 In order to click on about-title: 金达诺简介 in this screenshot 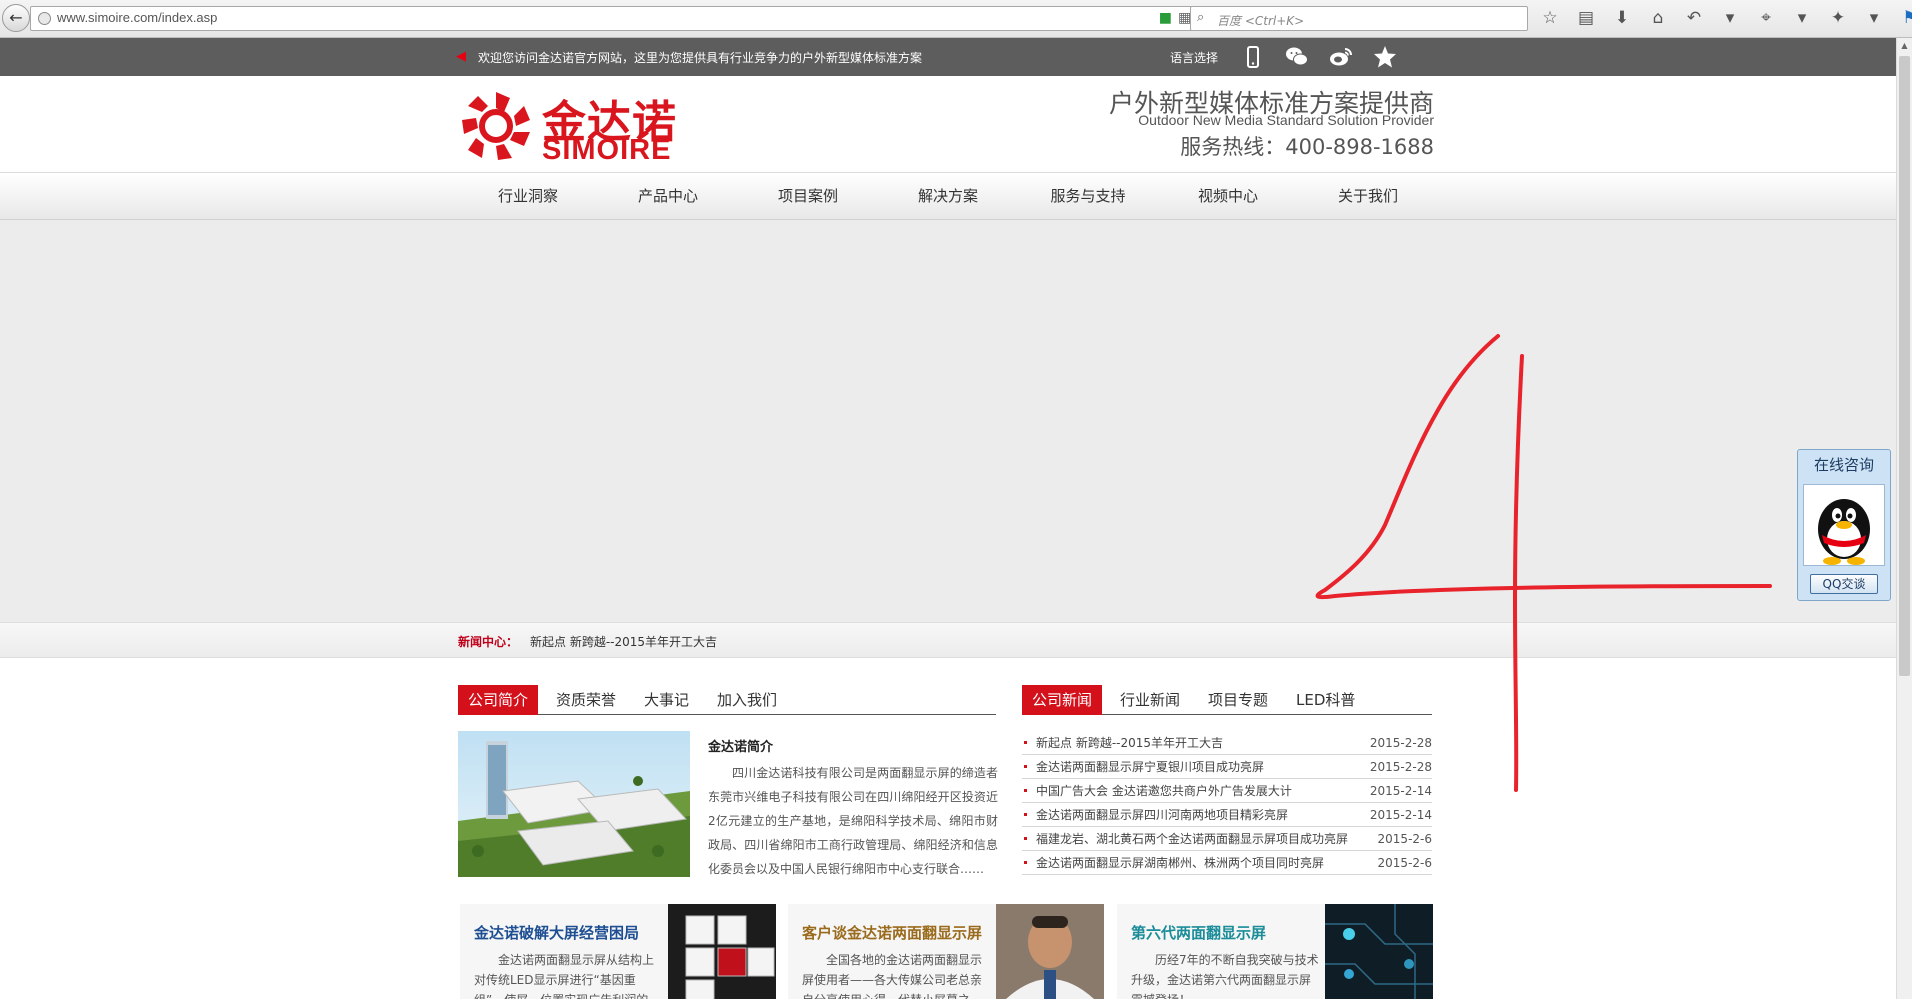, I will do `click(741, 747)`.